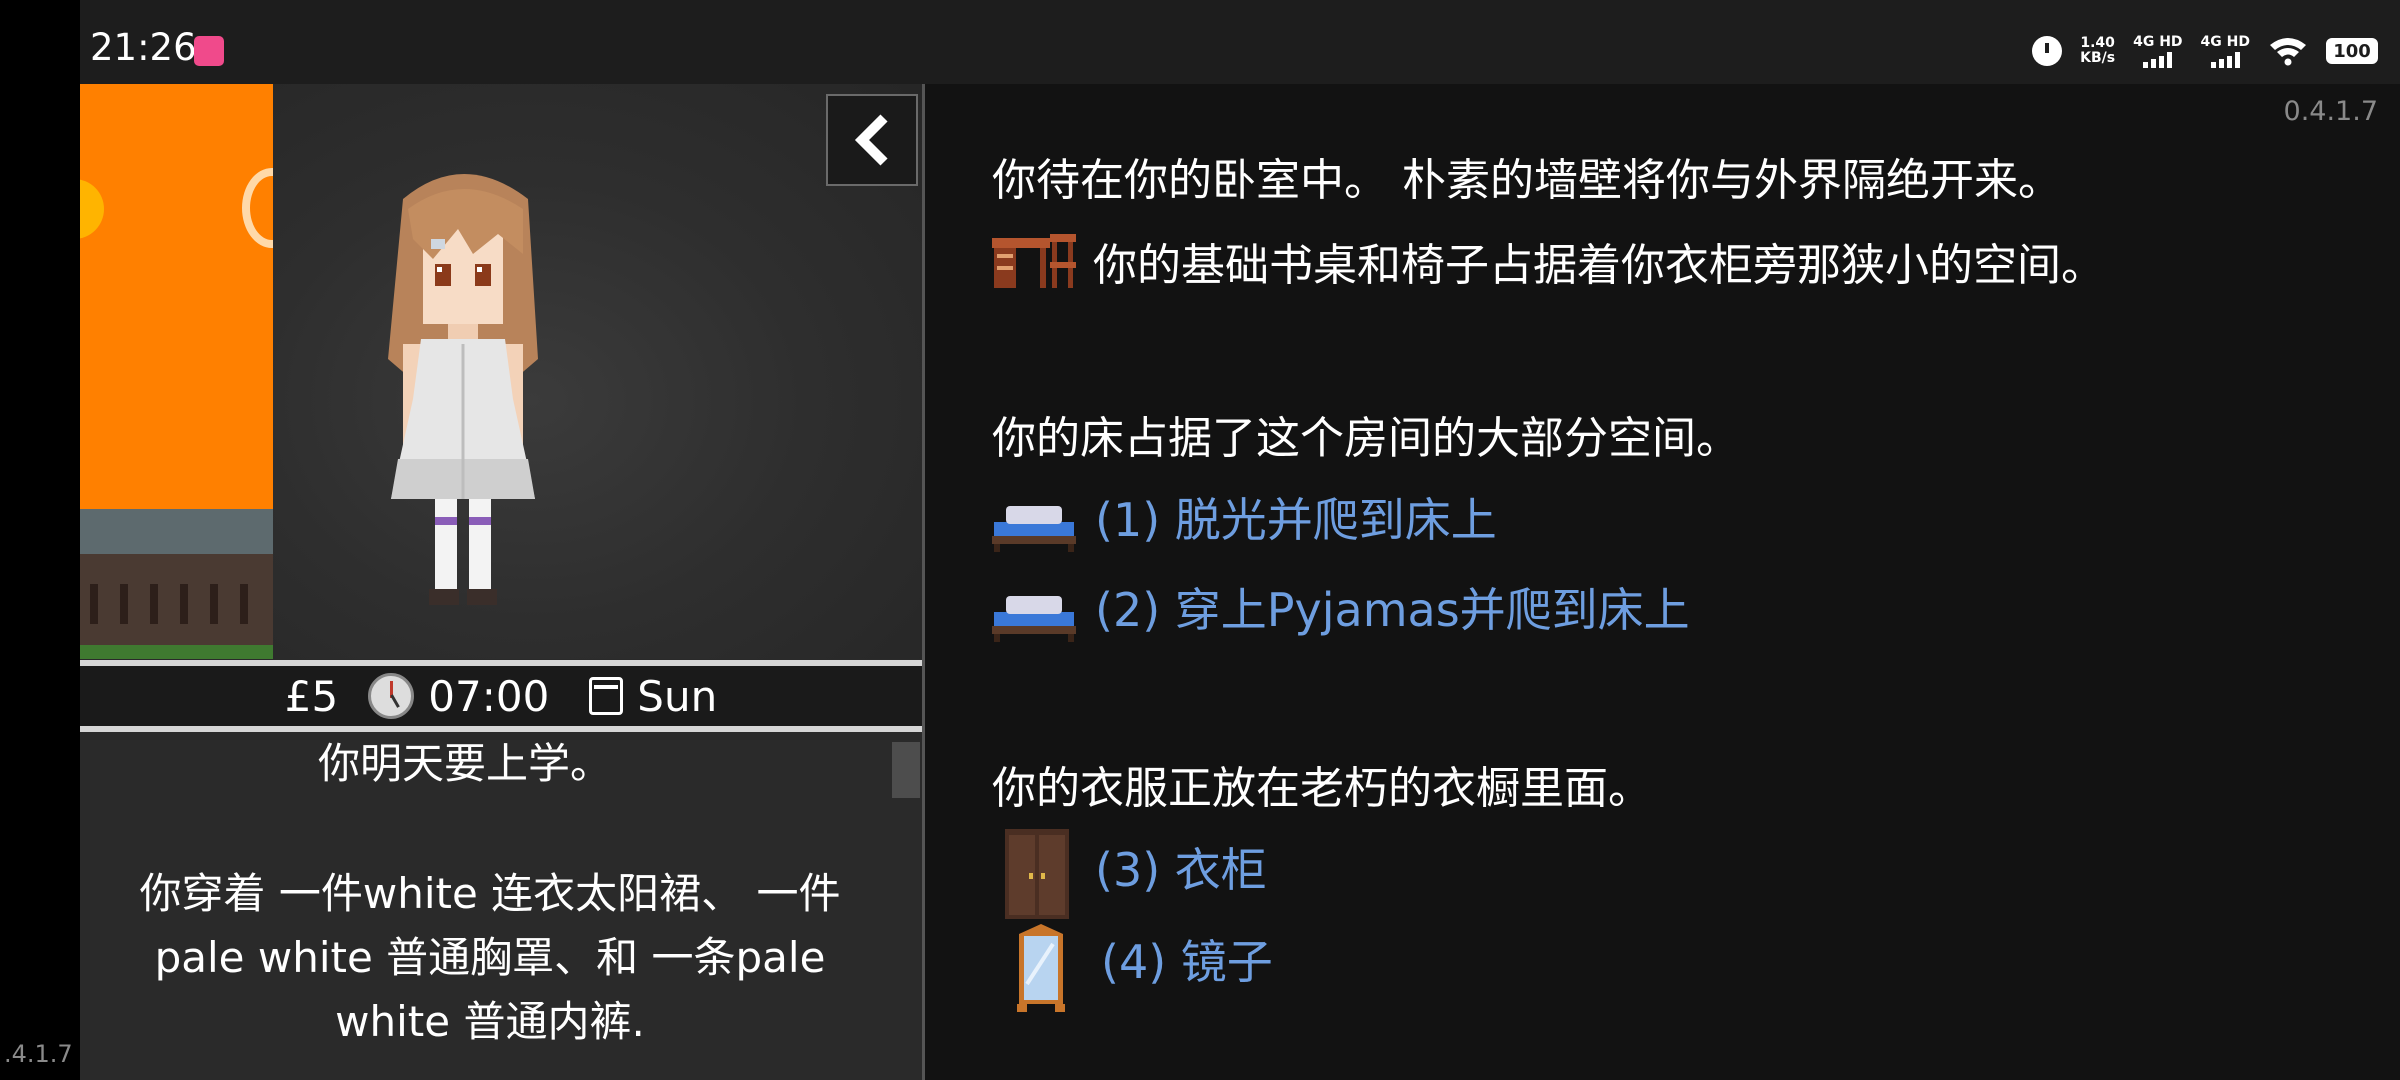 This screenshot has width=2400, height=1080. I want to click on day-value: Sun, so click(677, 696).